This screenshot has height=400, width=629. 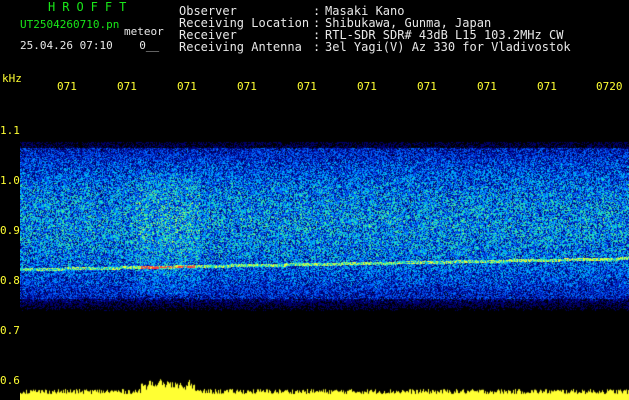 I want to click on time-tick-label: 0720, so click(x=609, y=86).